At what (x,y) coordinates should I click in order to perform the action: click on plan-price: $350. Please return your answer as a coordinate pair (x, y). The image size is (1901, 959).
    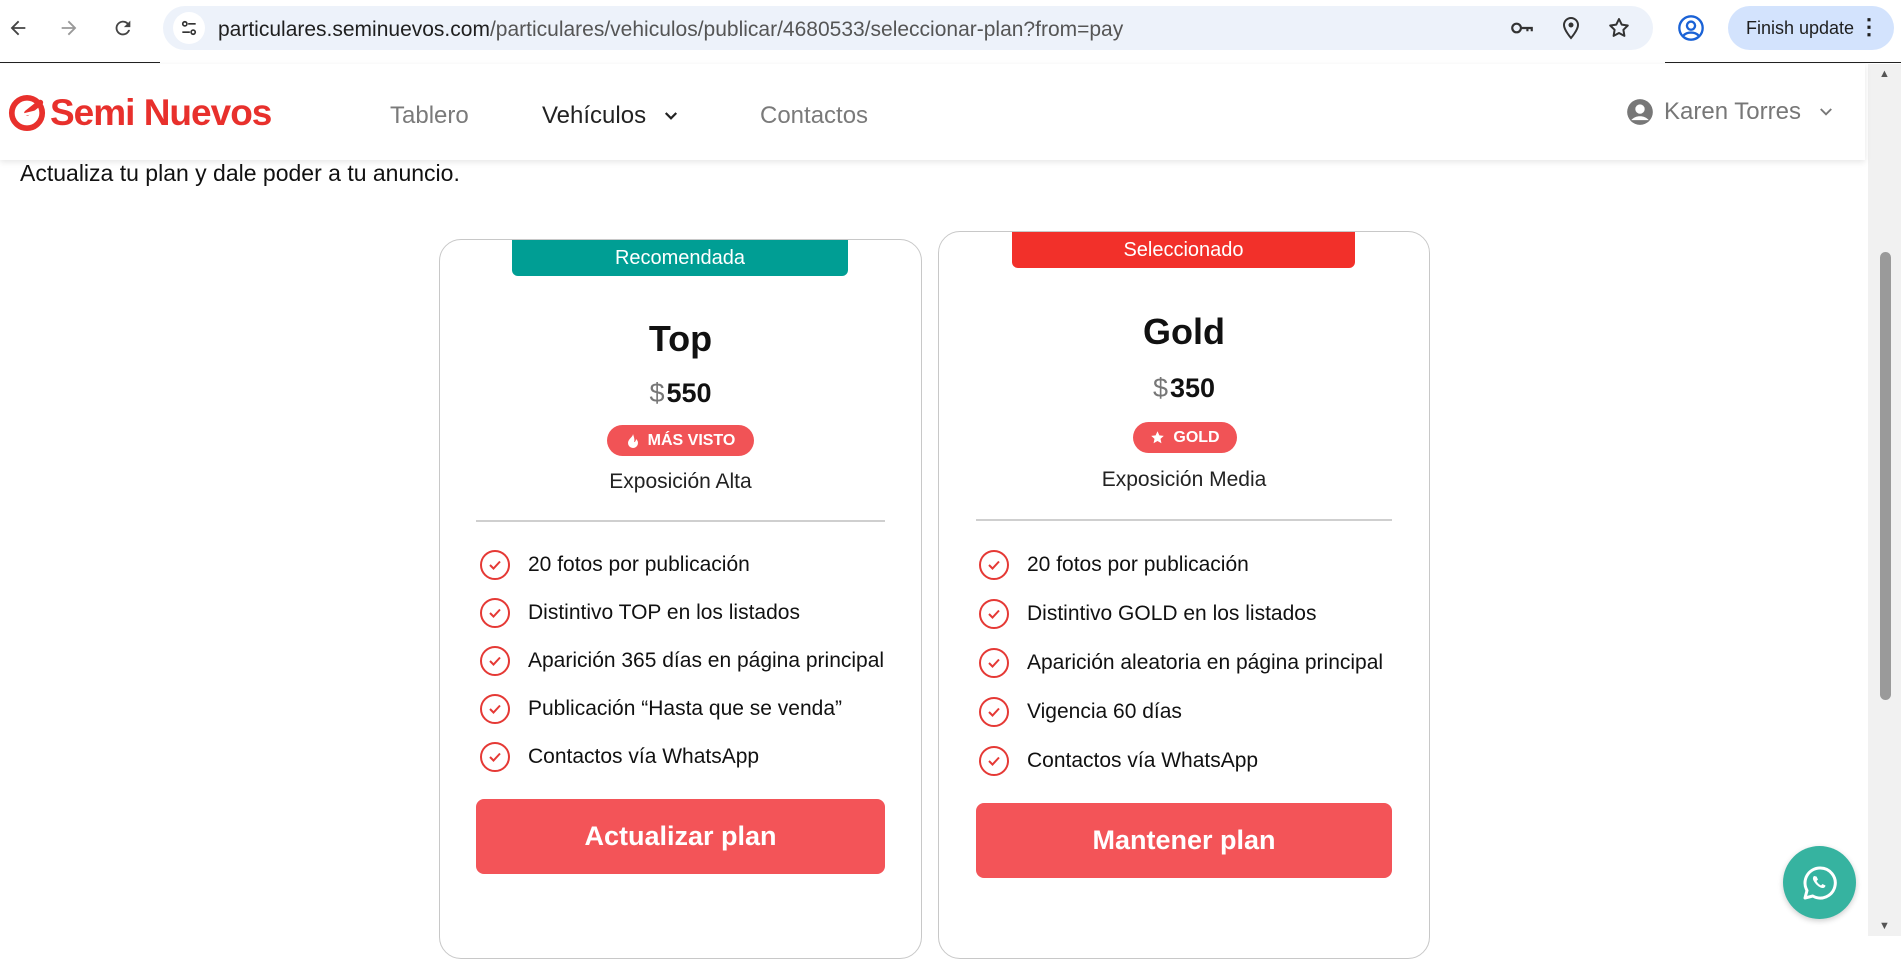
    Looking at the image, I should click on (1184, 388).